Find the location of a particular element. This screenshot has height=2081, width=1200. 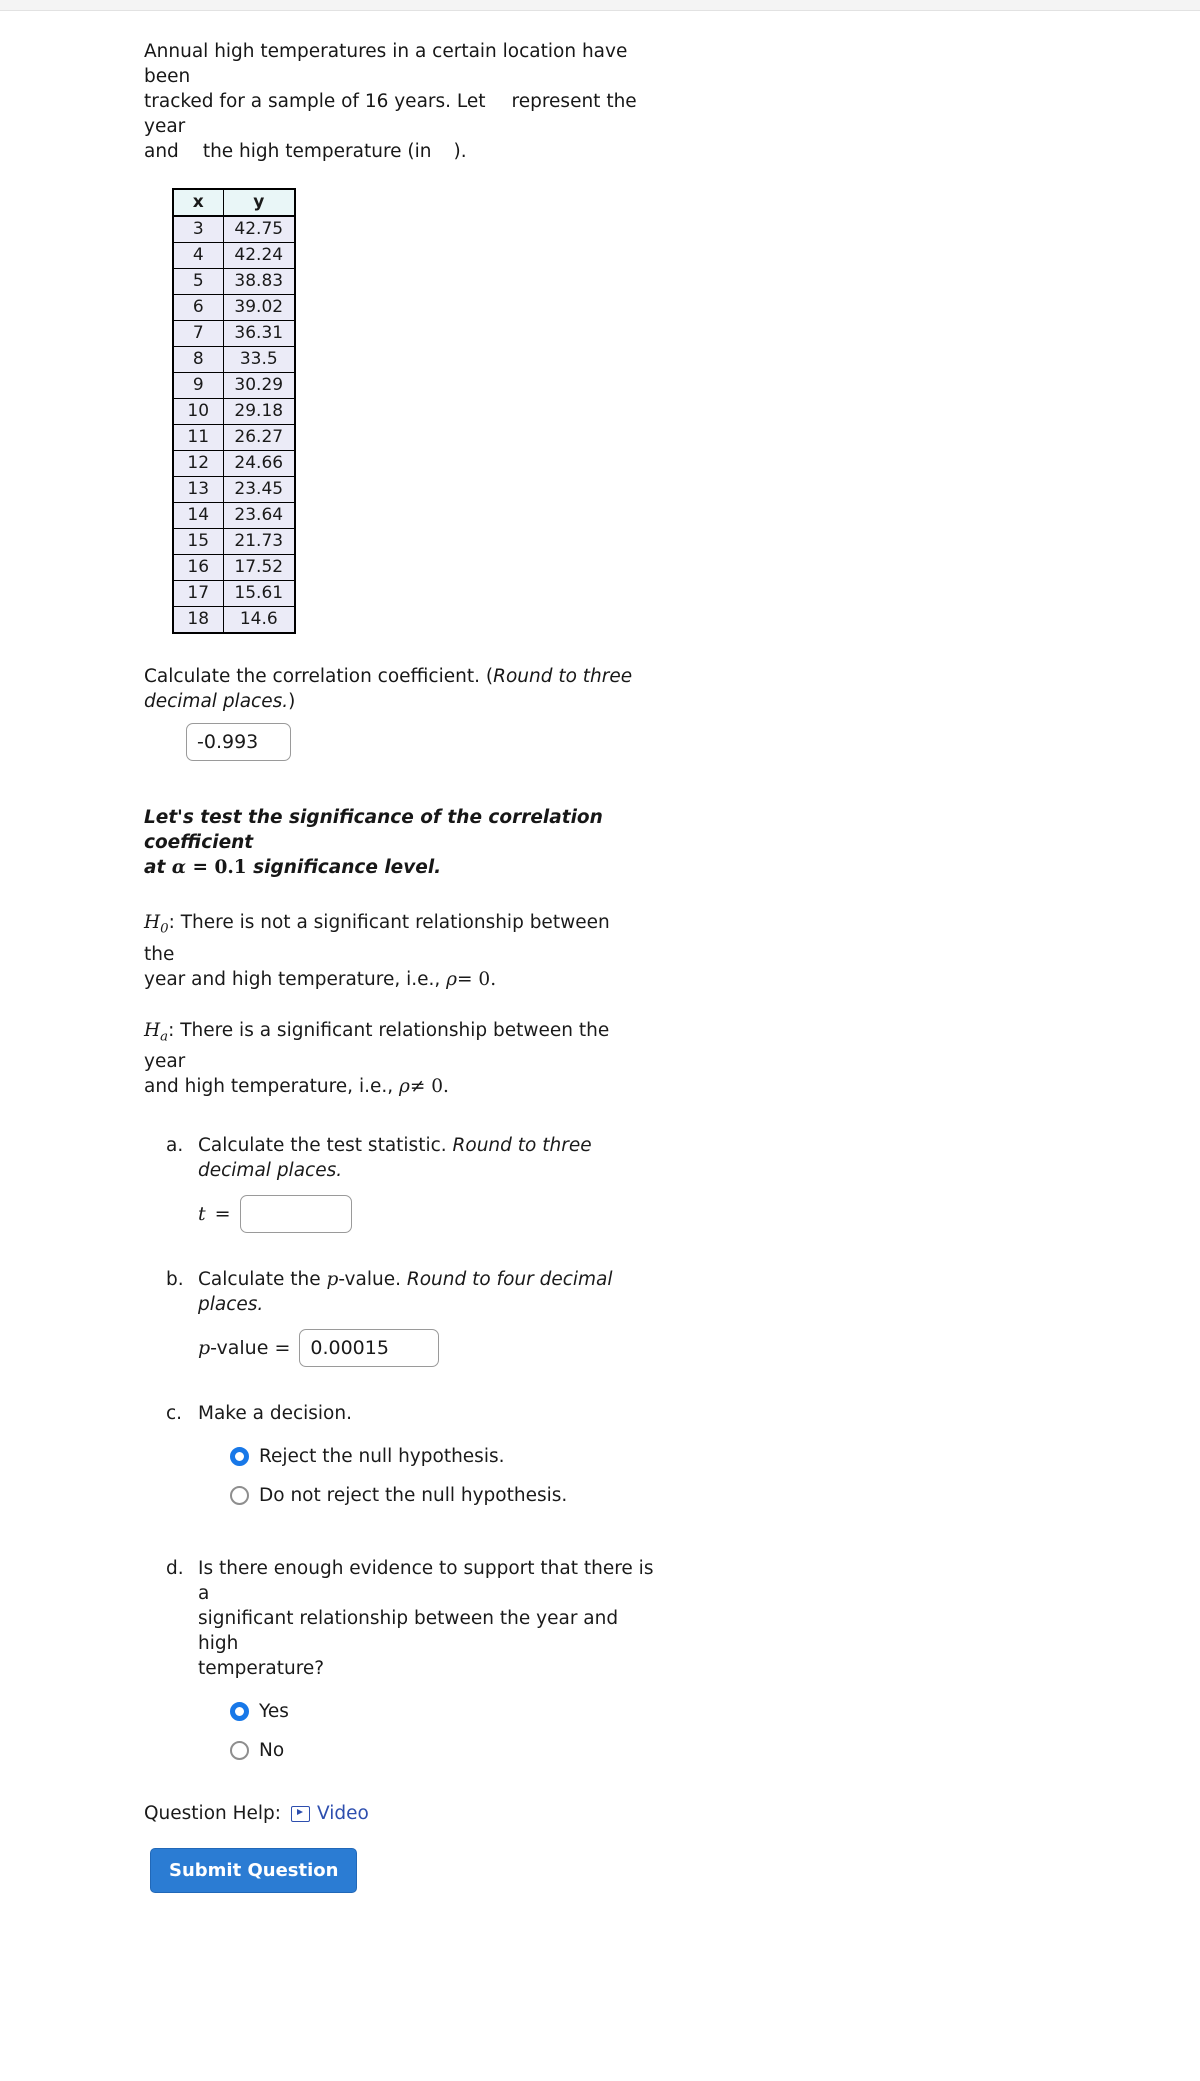

cell-x: 9 is located at coordinates (198, 385).